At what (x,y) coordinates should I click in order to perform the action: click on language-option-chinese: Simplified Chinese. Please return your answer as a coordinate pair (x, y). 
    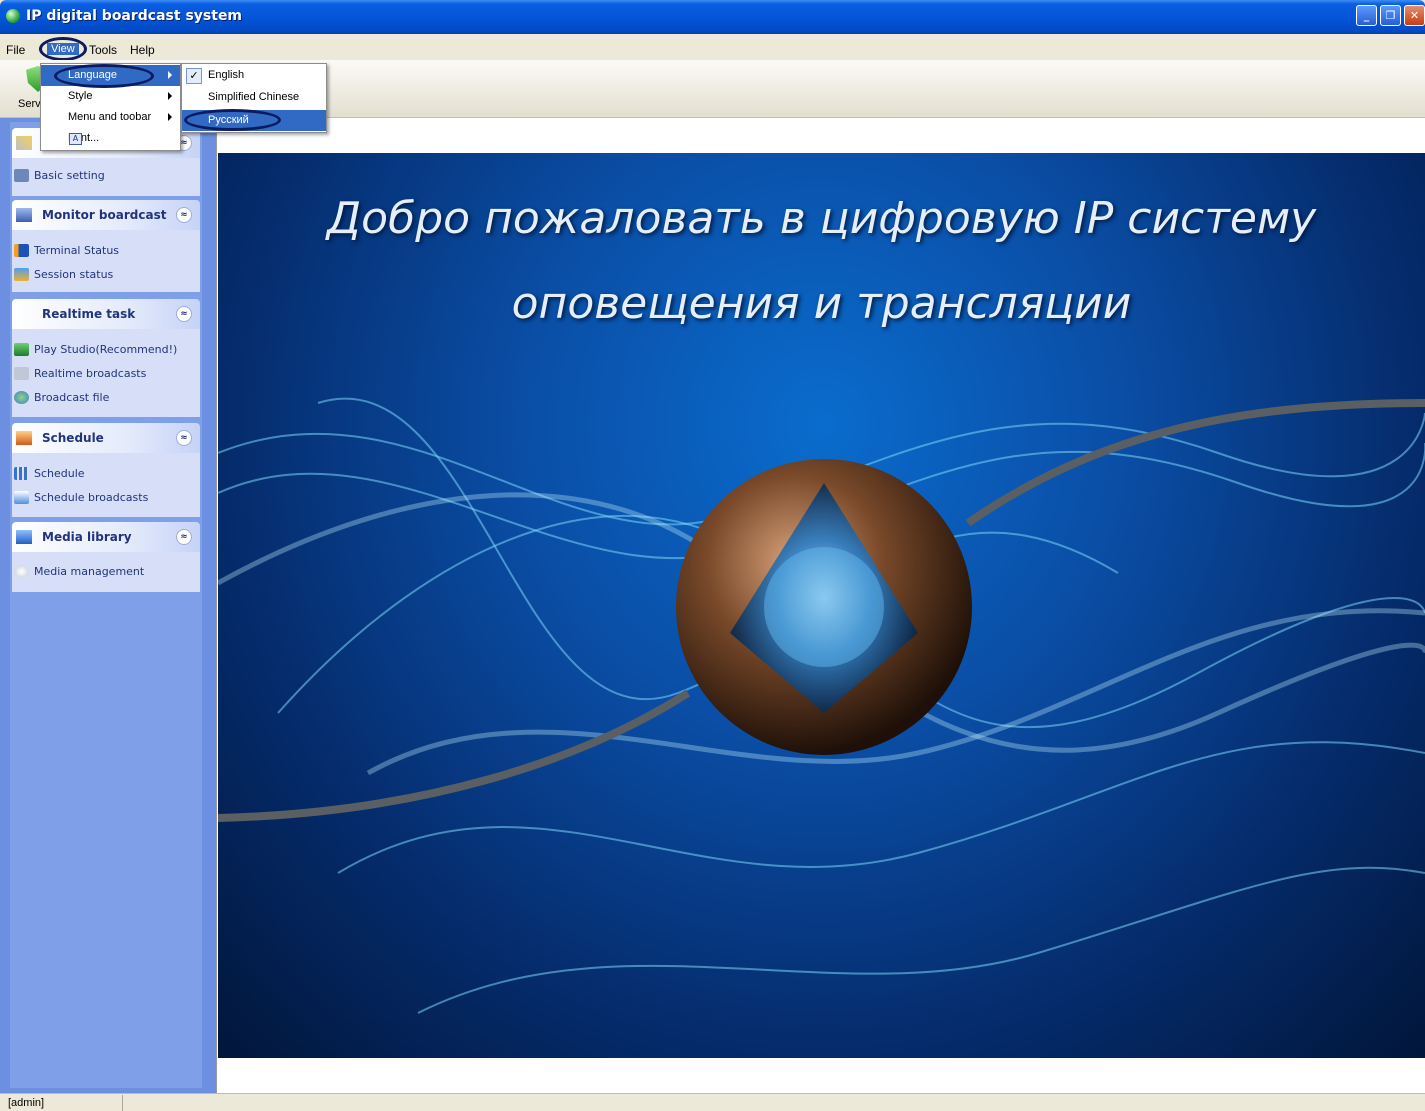
    Looking at the image, I should click on (254, 97).